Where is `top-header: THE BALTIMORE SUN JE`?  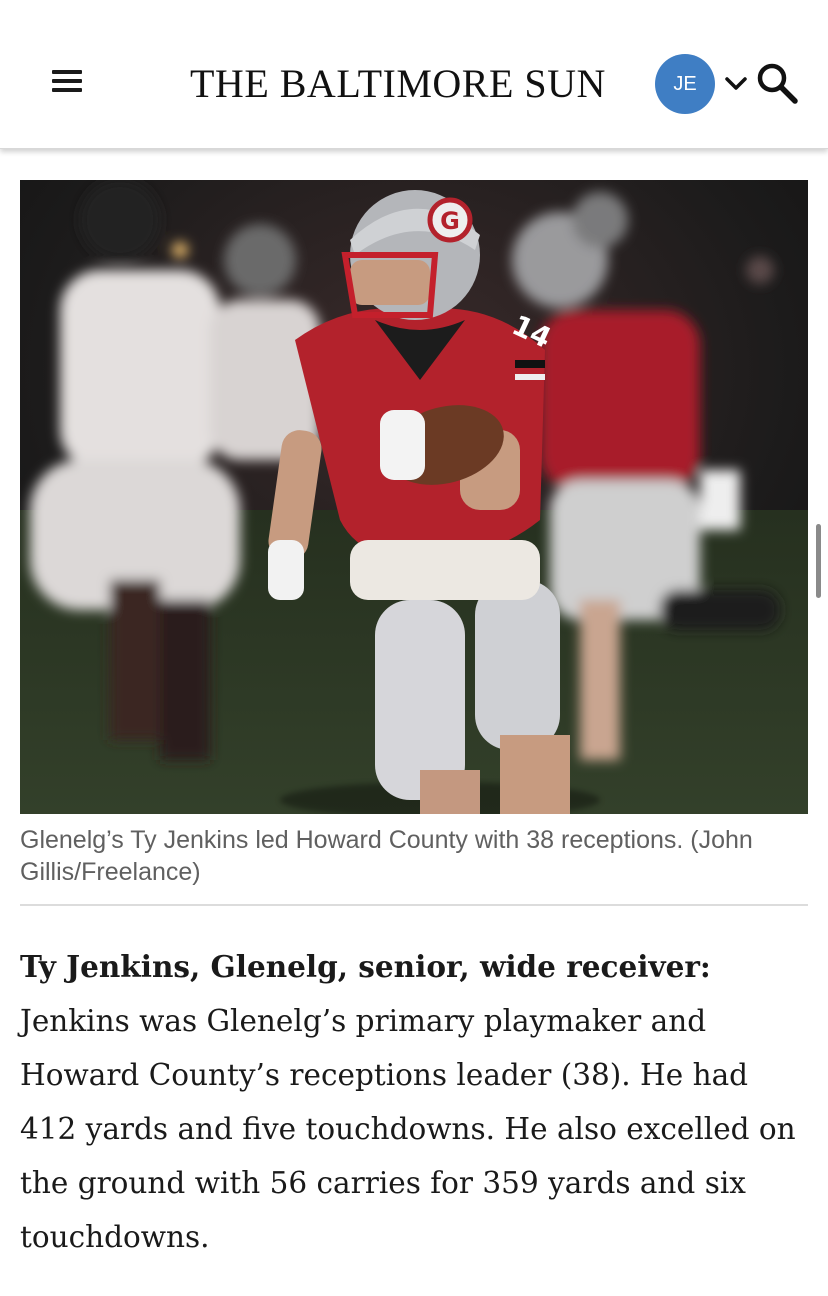
top-header: THE BALTIMORE SUN JE is located at coordinates (414, 74).